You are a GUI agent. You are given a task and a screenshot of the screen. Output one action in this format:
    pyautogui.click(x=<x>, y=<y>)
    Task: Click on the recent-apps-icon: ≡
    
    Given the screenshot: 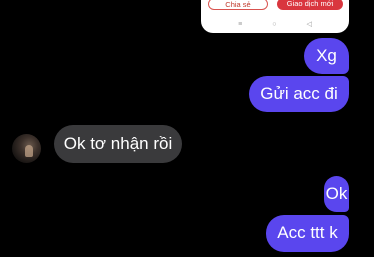 What is the action you would take?
    pyautogui.click(x=240, y=24)
    